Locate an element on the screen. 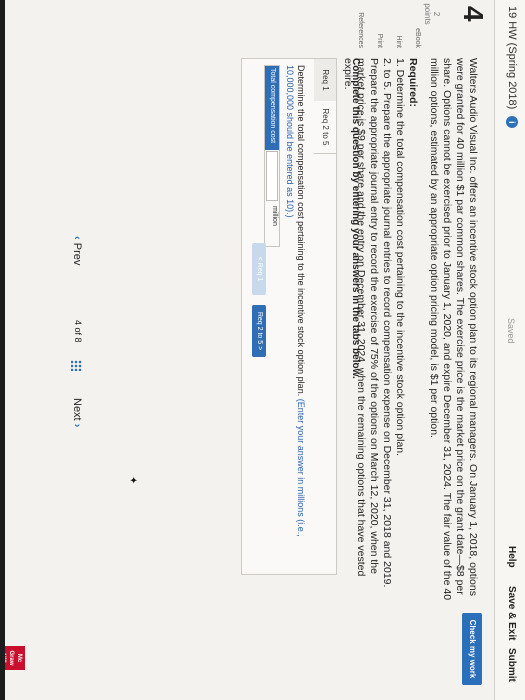 Image resolution: width=525 pixels, height=700 pixels. question-sidebar: eBook Hint Print References is located at coordinates (383, 29).